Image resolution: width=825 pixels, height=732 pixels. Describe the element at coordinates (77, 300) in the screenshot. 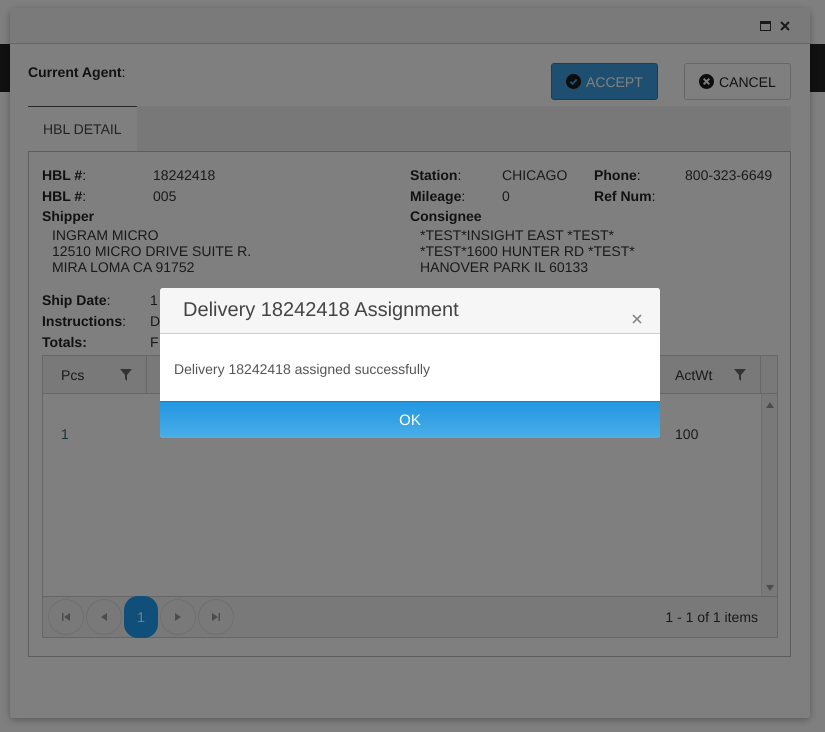

I see `field-label: Ship Date:` at that location.